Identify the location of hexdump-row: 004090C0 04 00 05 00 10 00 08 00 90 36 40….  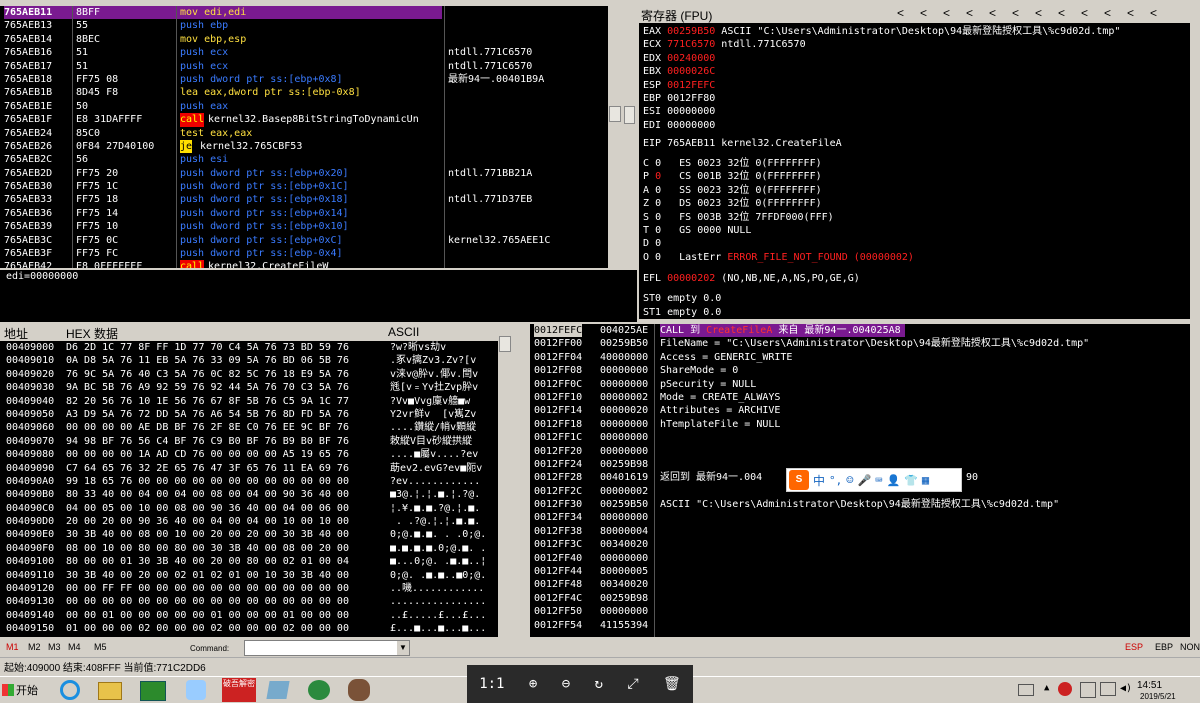
(251, 508).